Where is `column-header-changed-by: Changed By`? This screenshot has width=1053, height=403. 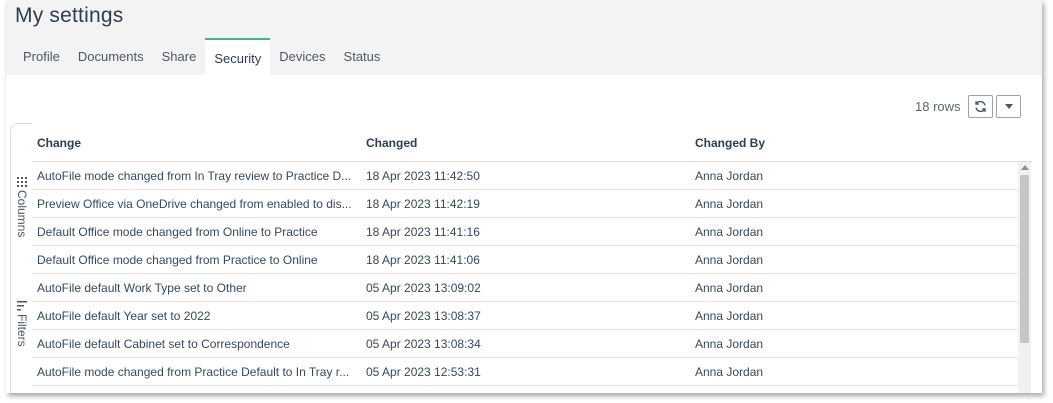 column-header-changed-by: Changed By is located at coordinates (730, 143).